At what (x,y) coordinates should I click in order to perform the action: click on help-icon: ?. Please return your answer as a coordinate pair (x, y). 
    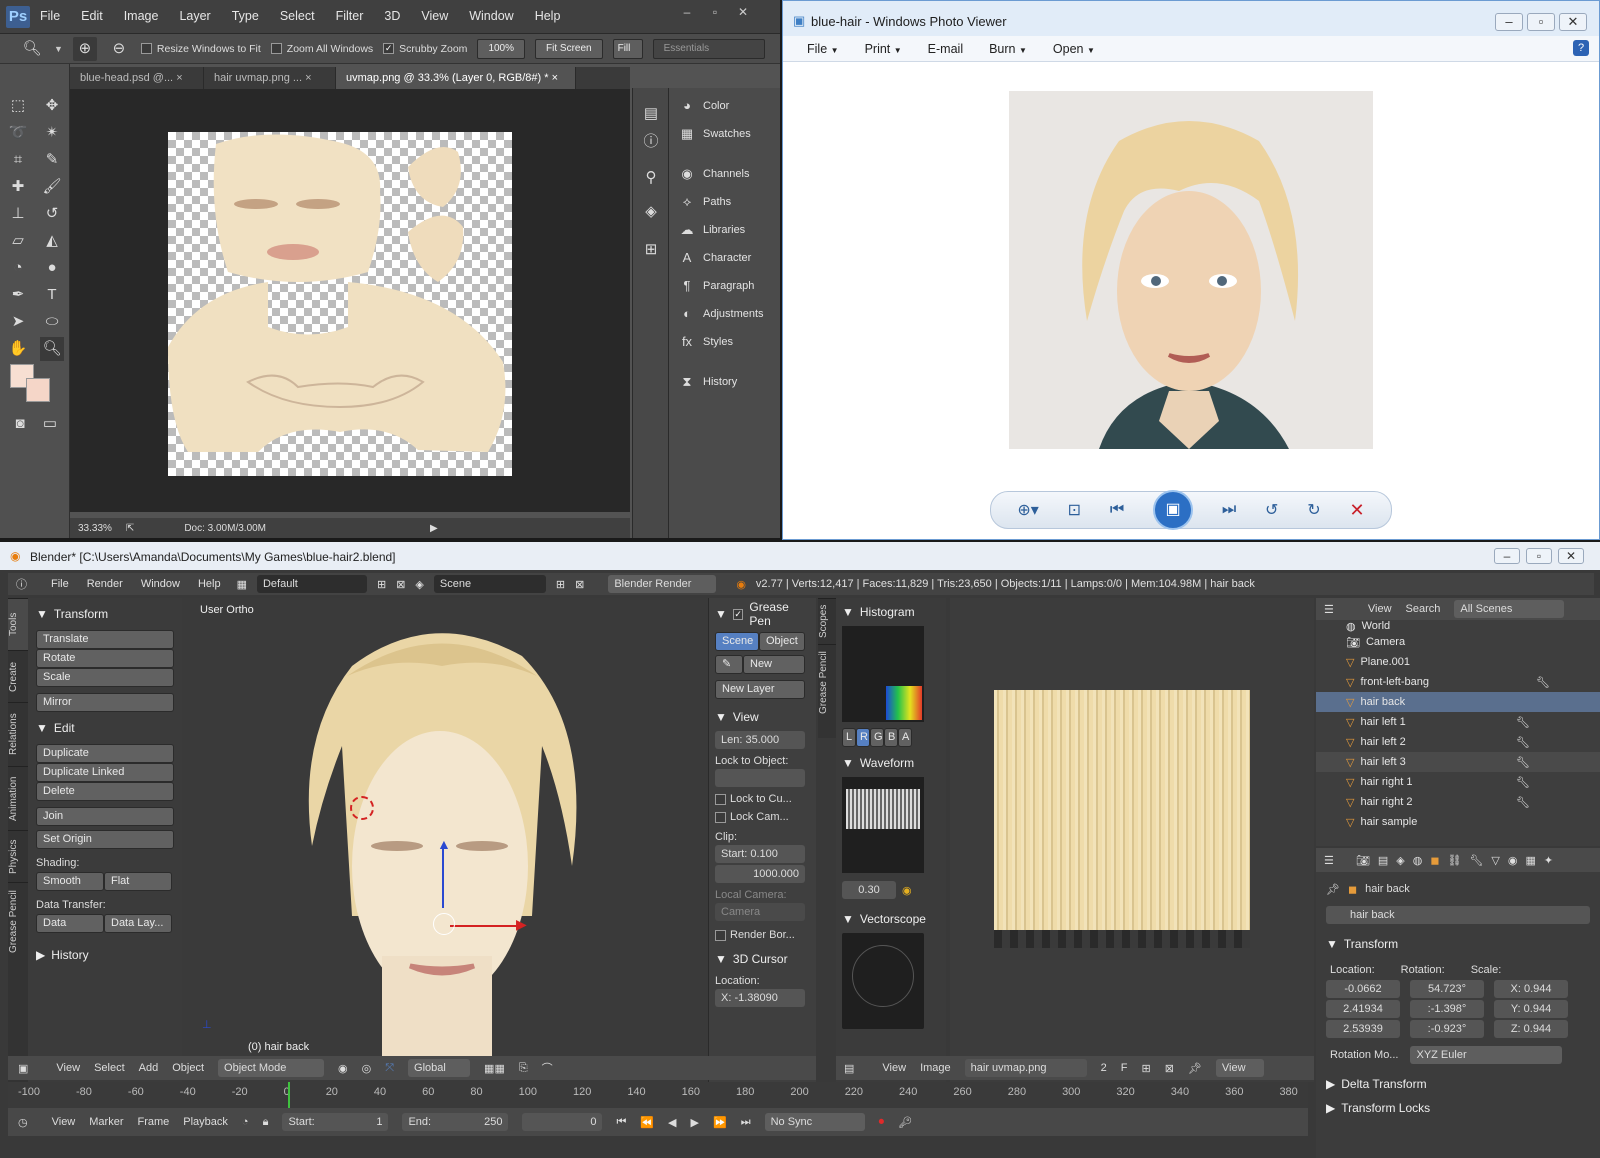
    Looking at the image, I should click on (1581, 48).